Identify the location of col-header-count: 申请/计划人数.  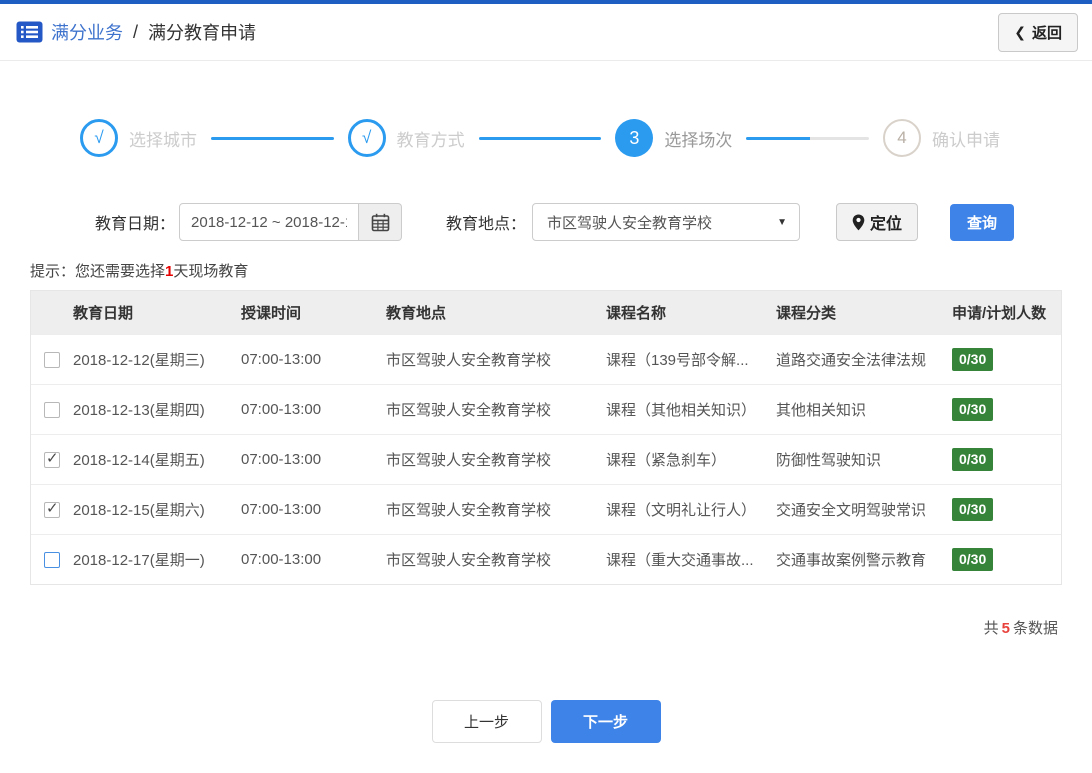
(999, 313).